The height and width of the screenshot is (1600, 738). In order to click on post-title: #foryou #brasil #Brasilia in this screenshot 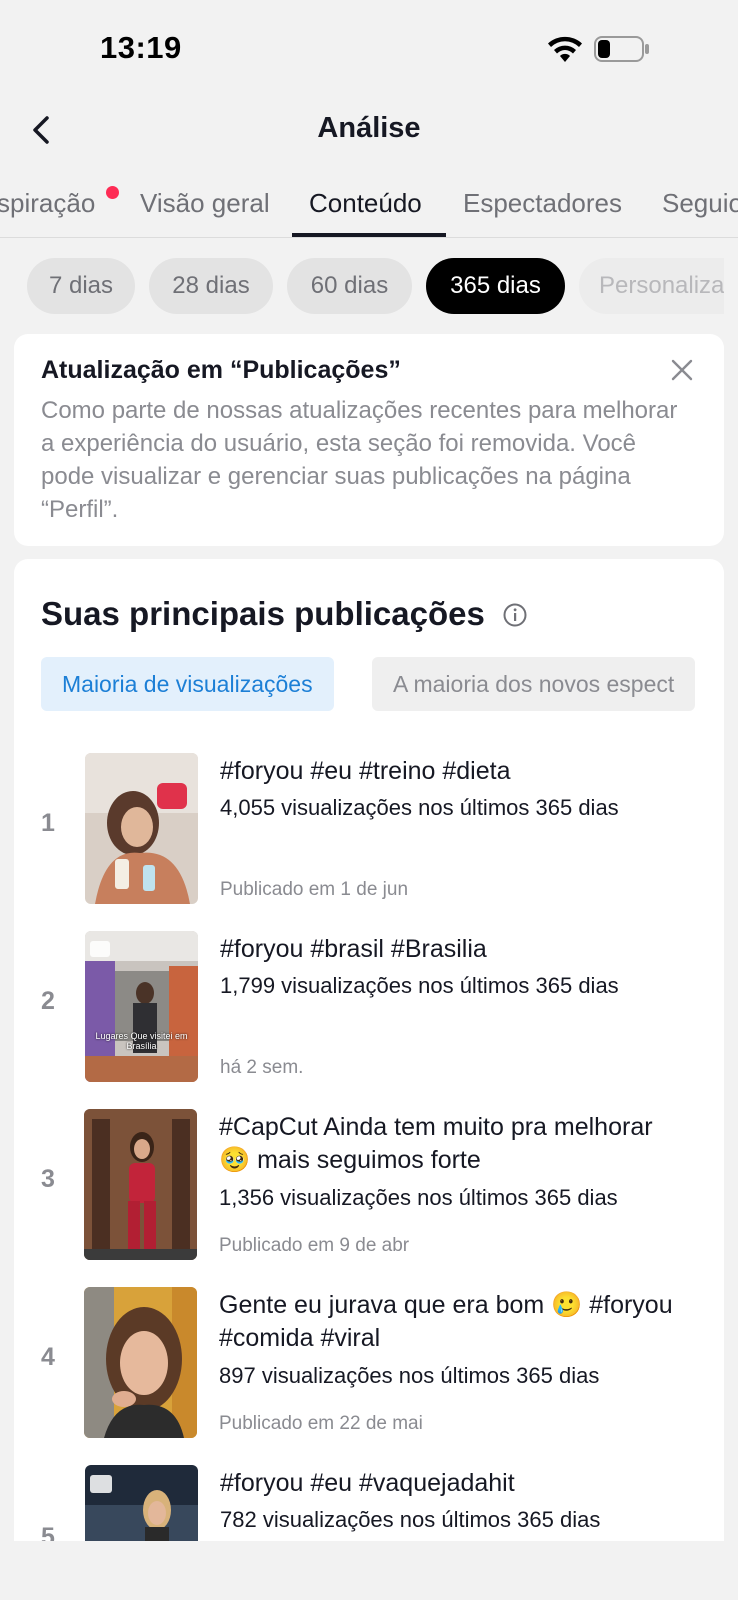, I will do `click(353, 949)`.